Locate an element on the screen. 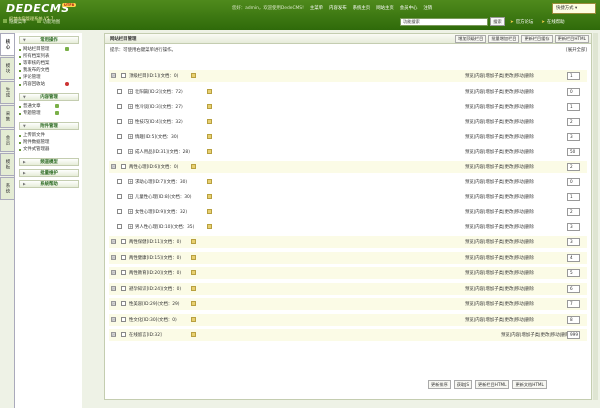  batch-add-category-button: 批量增加栏目 is located at coordinates (504, 39).